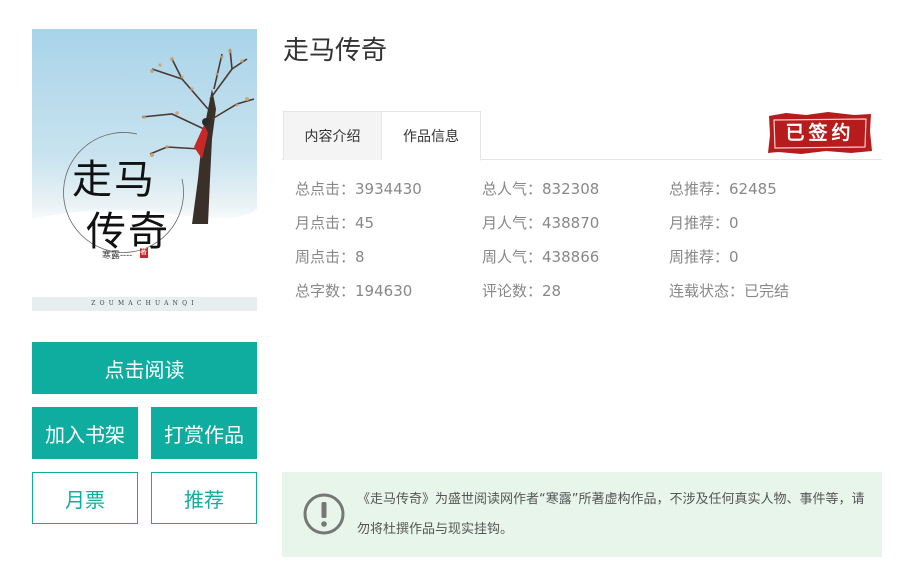  Describe the element at coordinates (144, 304) in the screenshot. I see `cover-pinyin: ZOUMACHUANQI` at that location.